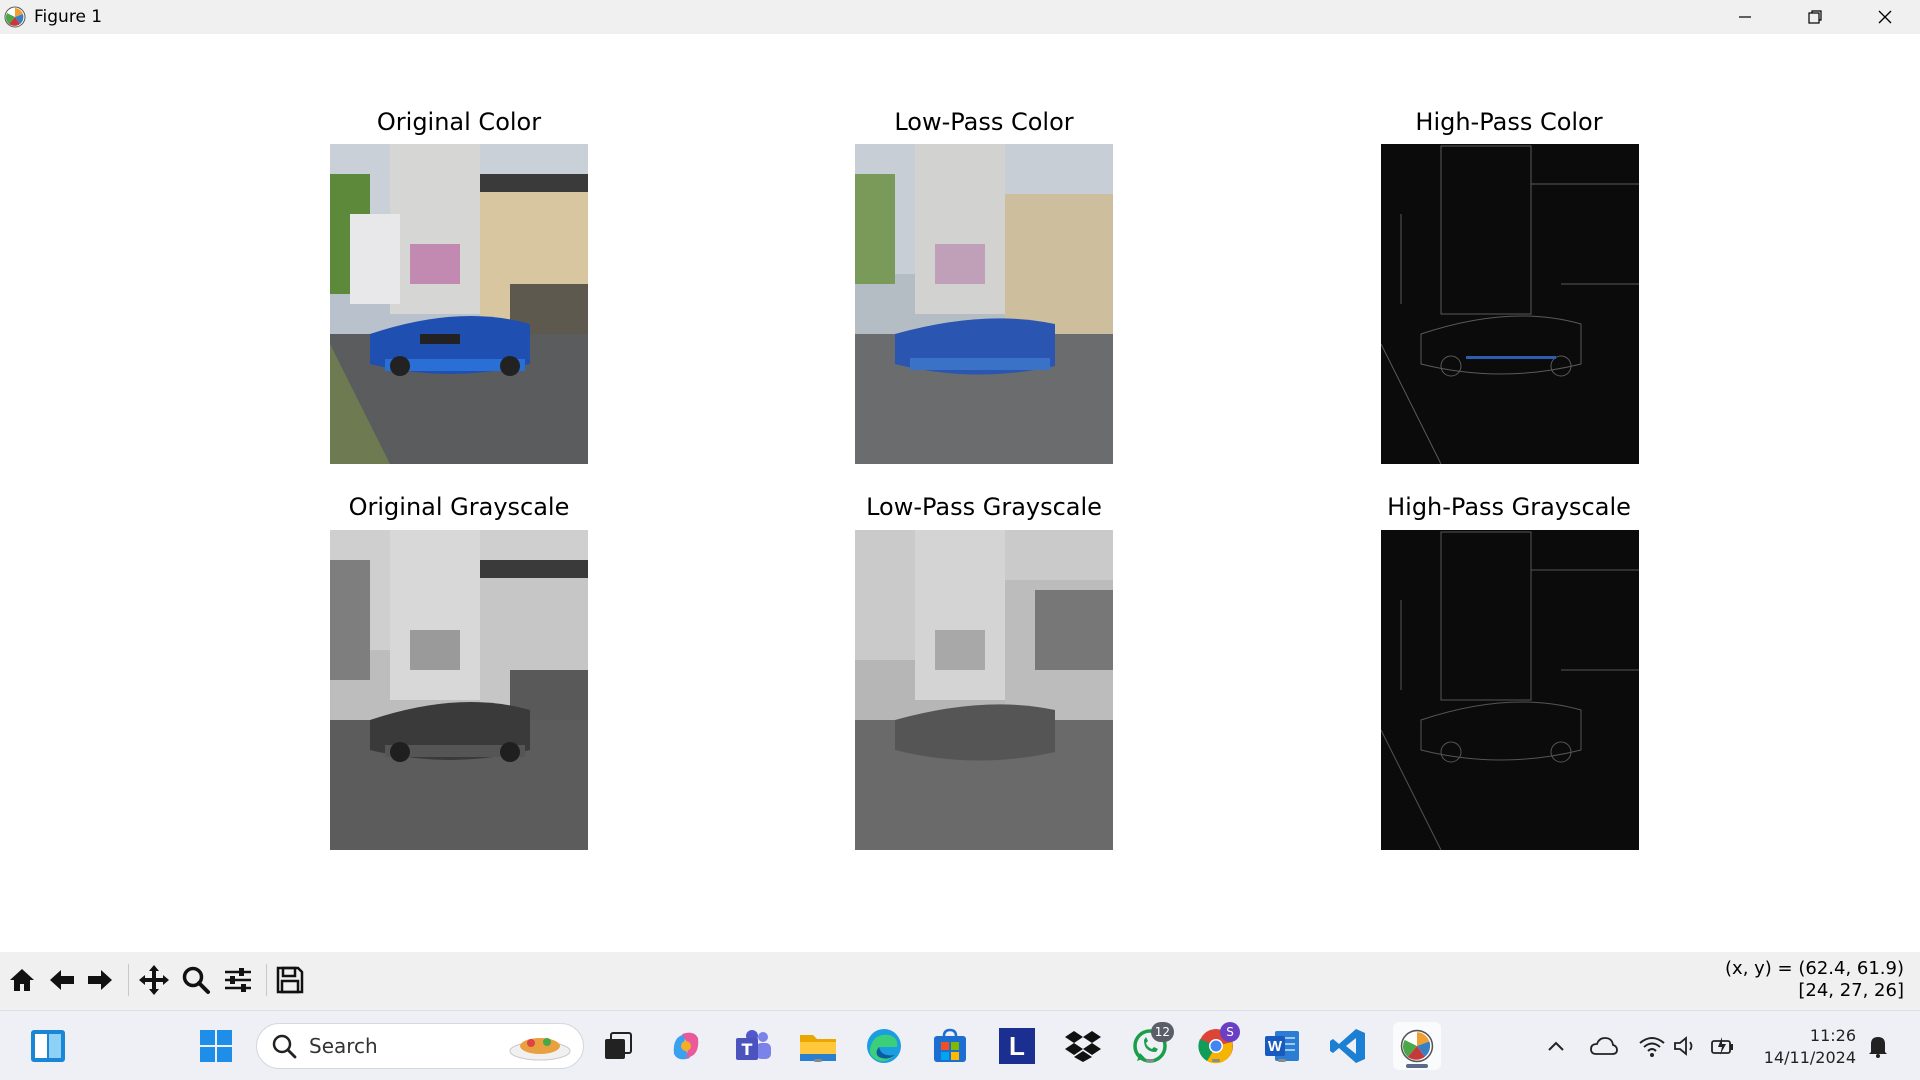 The image size is (1920, 1080). I want to click on edge-button, so click(884, 1046).